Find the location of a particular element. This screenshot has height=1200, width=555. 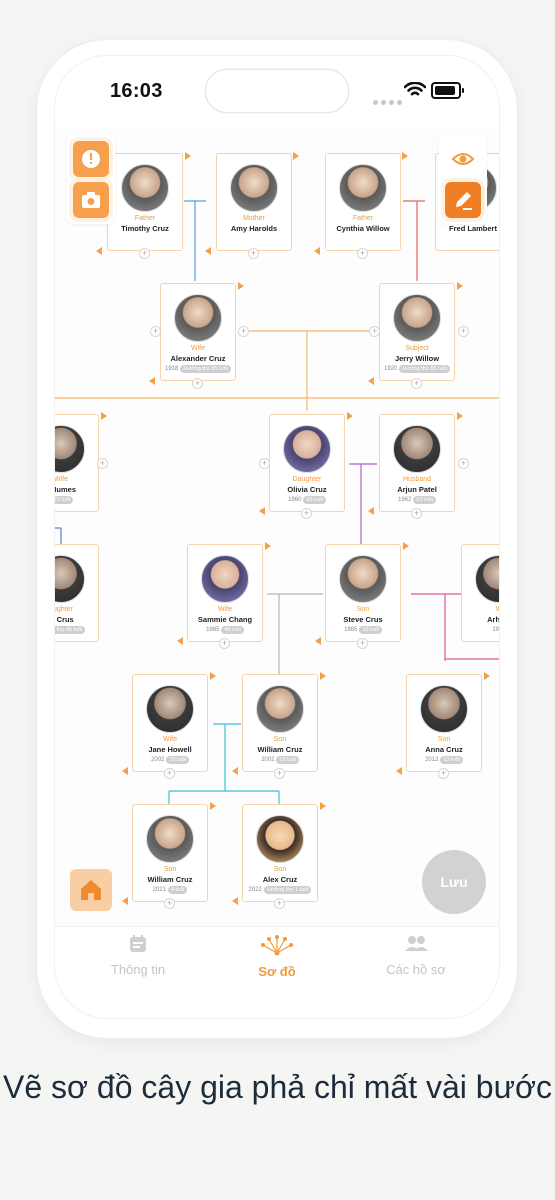

home-icon is located at coordinates (91, 890).